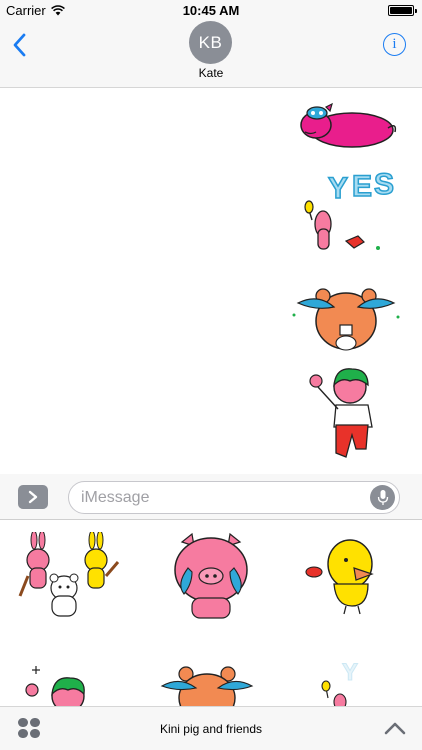  Describe the element at coordinates (402, 10) in the screenshot. I see `battery-icon` at that location.